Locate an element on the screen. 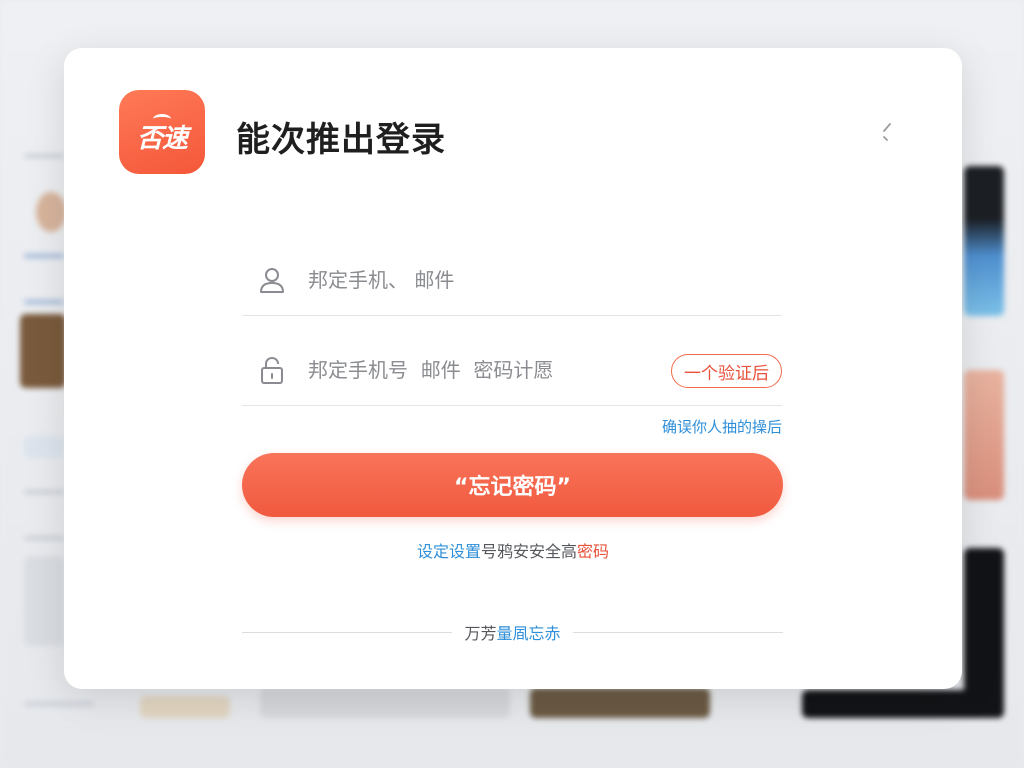 The height and width of the screenshot is (768, 1024). app-logo: 否速 is located at coordinates (162, 132).